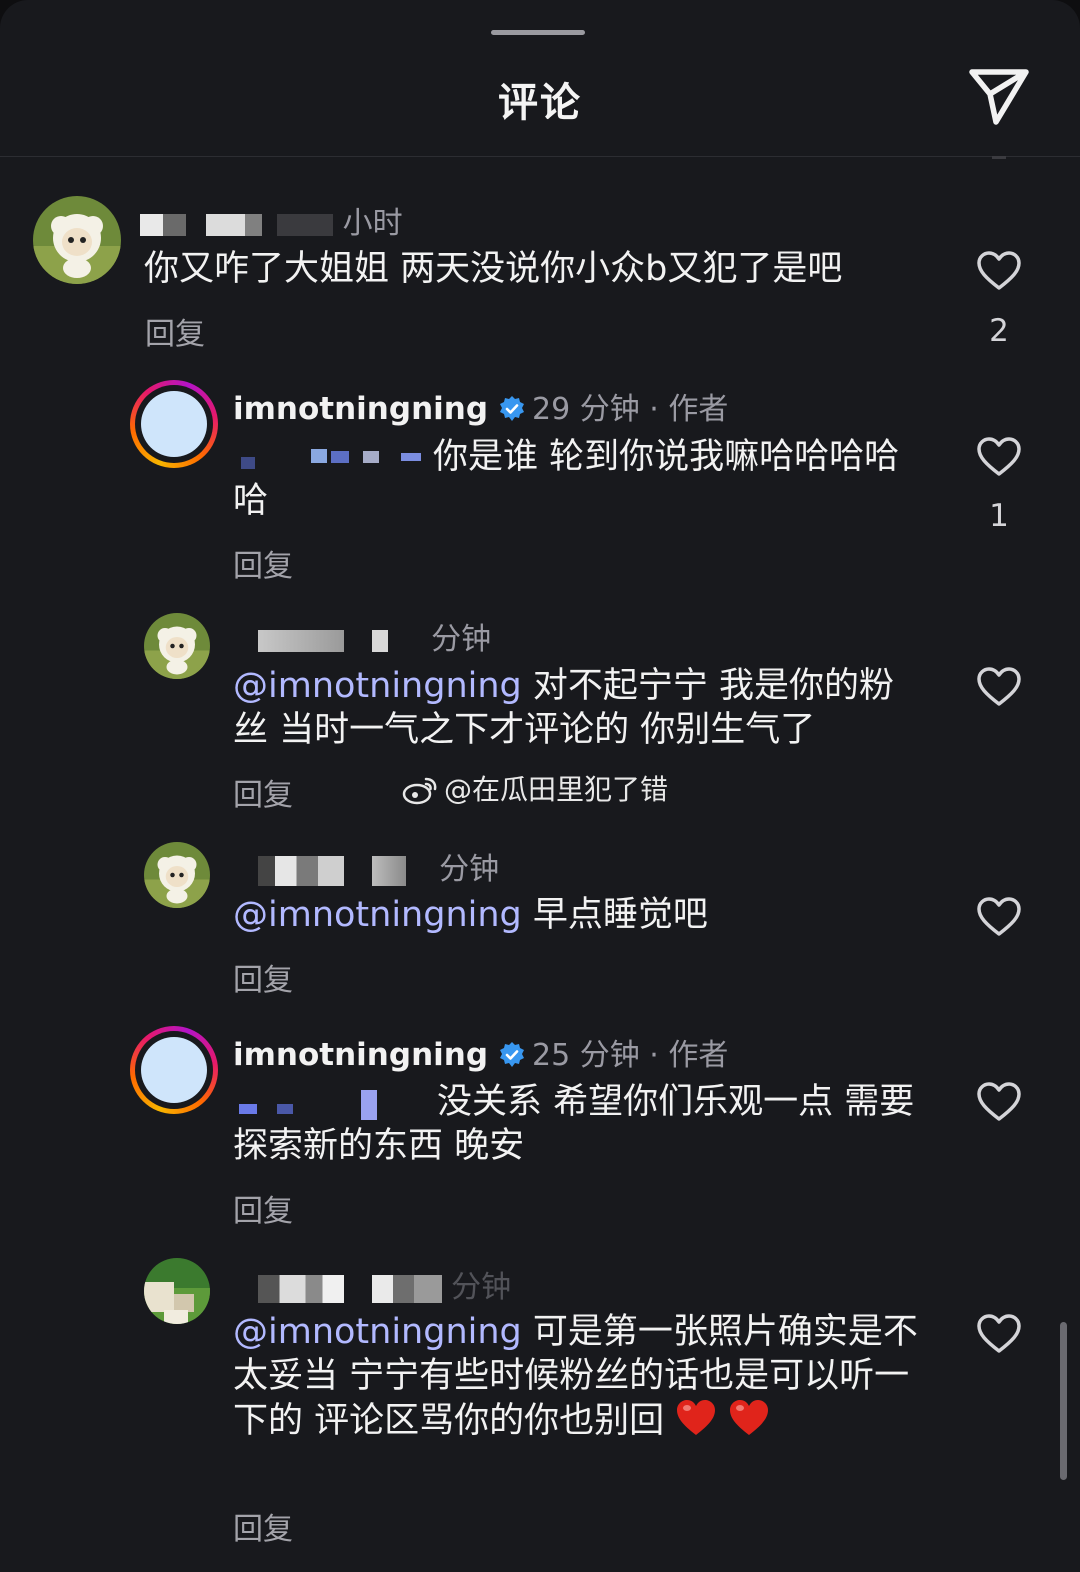  I want to click on comment-time: 小时, so click(372, 223).